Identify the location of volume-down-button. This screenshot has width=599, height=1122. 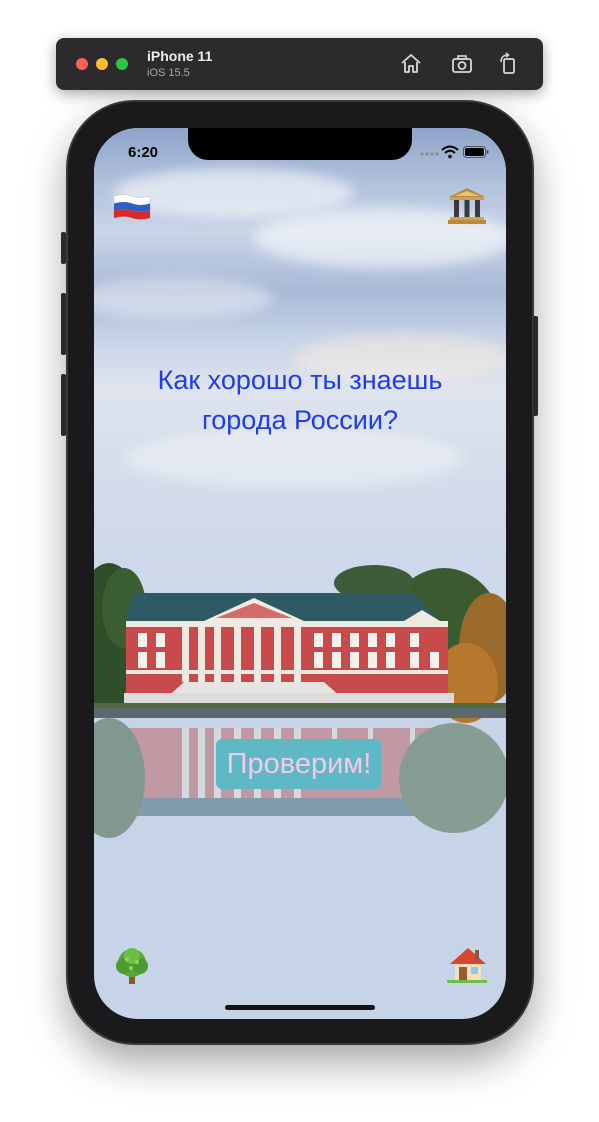
(63, 405).